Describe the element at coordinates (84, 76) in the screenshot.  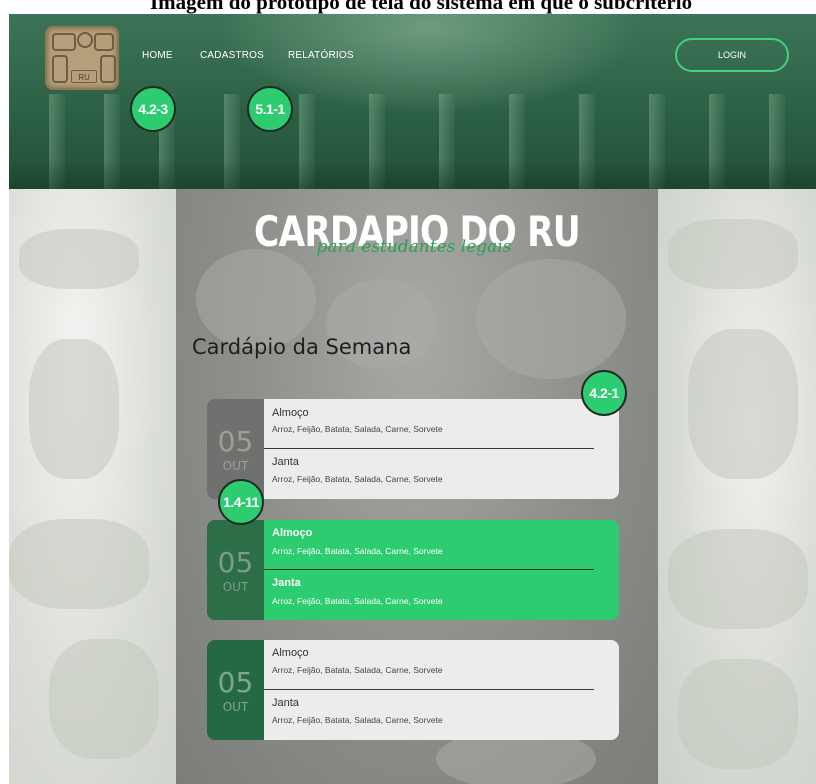
I see `logo-label: RU` at that location.